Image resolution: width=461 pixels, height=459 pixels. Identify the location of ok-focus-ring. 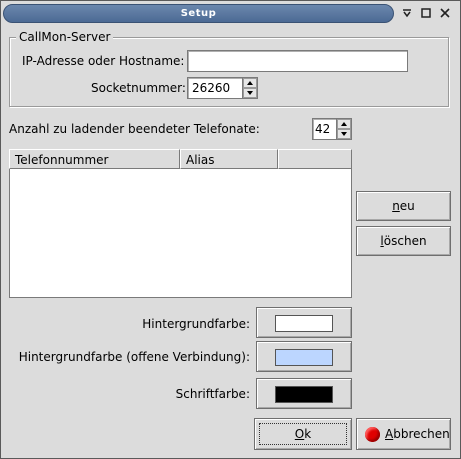
(303, 434).